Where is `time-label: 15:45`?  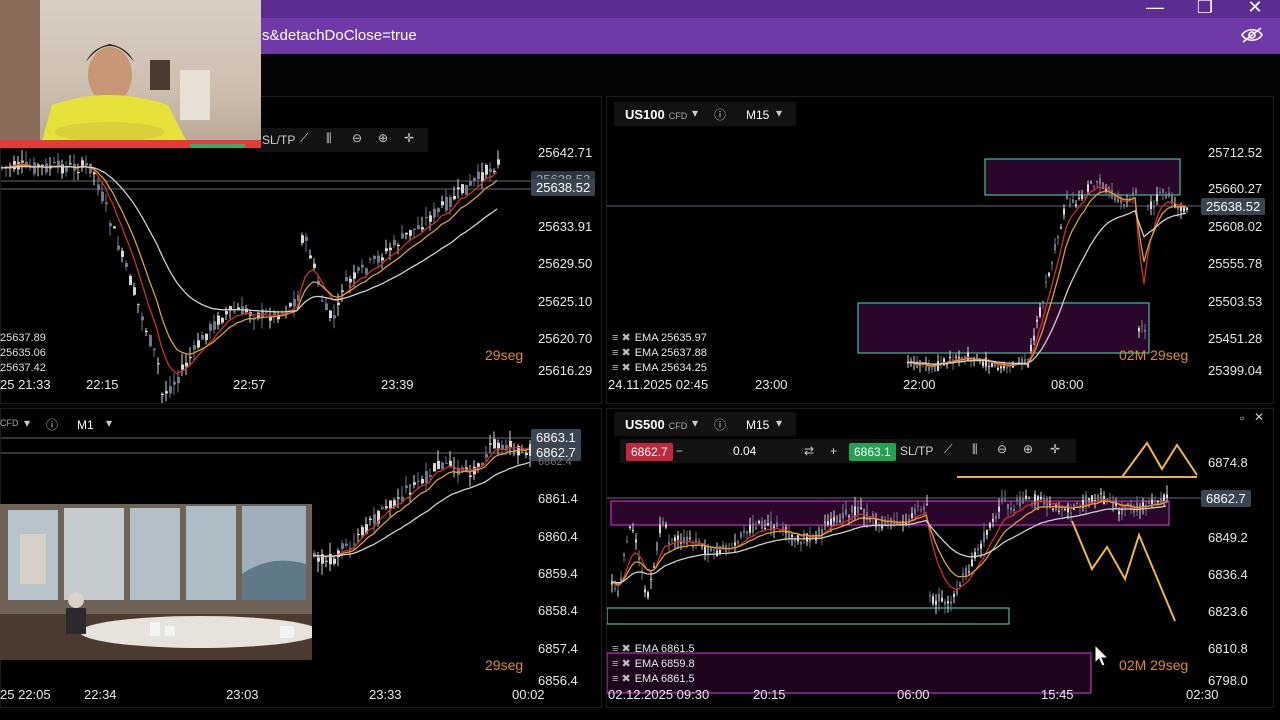 time-label: 15:45 is located at coordinates (1057, 694).